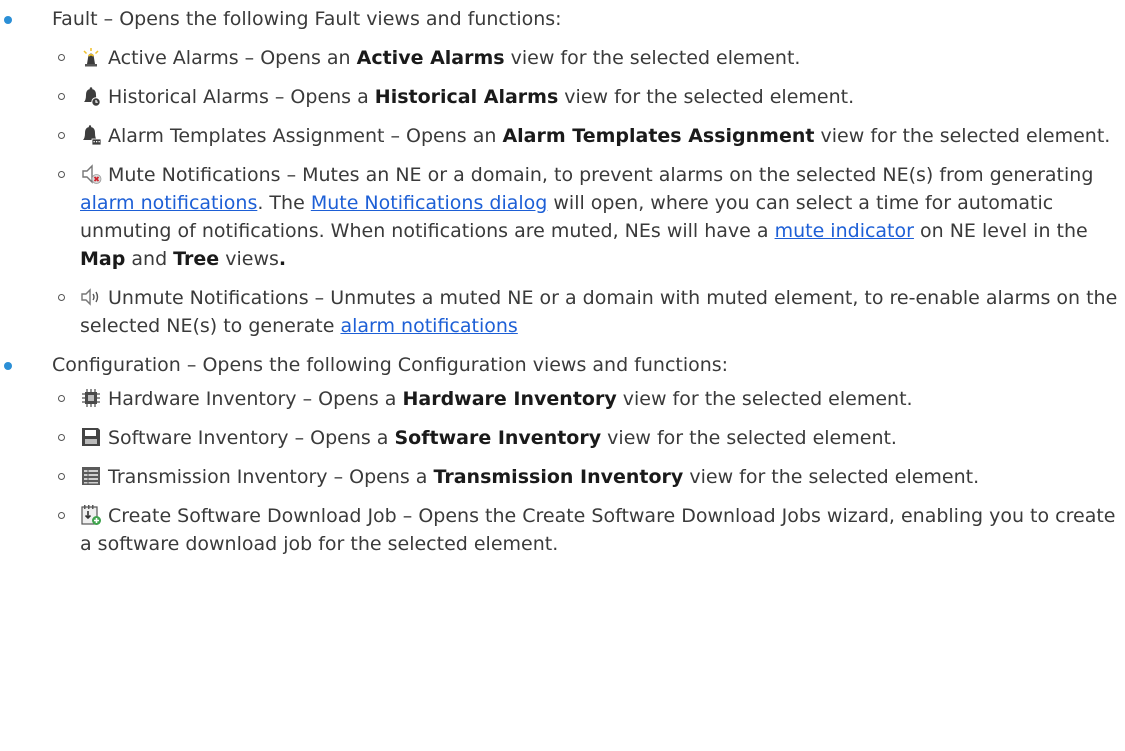 The image size is (1125, 751). What do you see at coordinates (202, 399) in the screenshot?
I see `item-name: Hardware Inventory` at bounding box center [202, 399].